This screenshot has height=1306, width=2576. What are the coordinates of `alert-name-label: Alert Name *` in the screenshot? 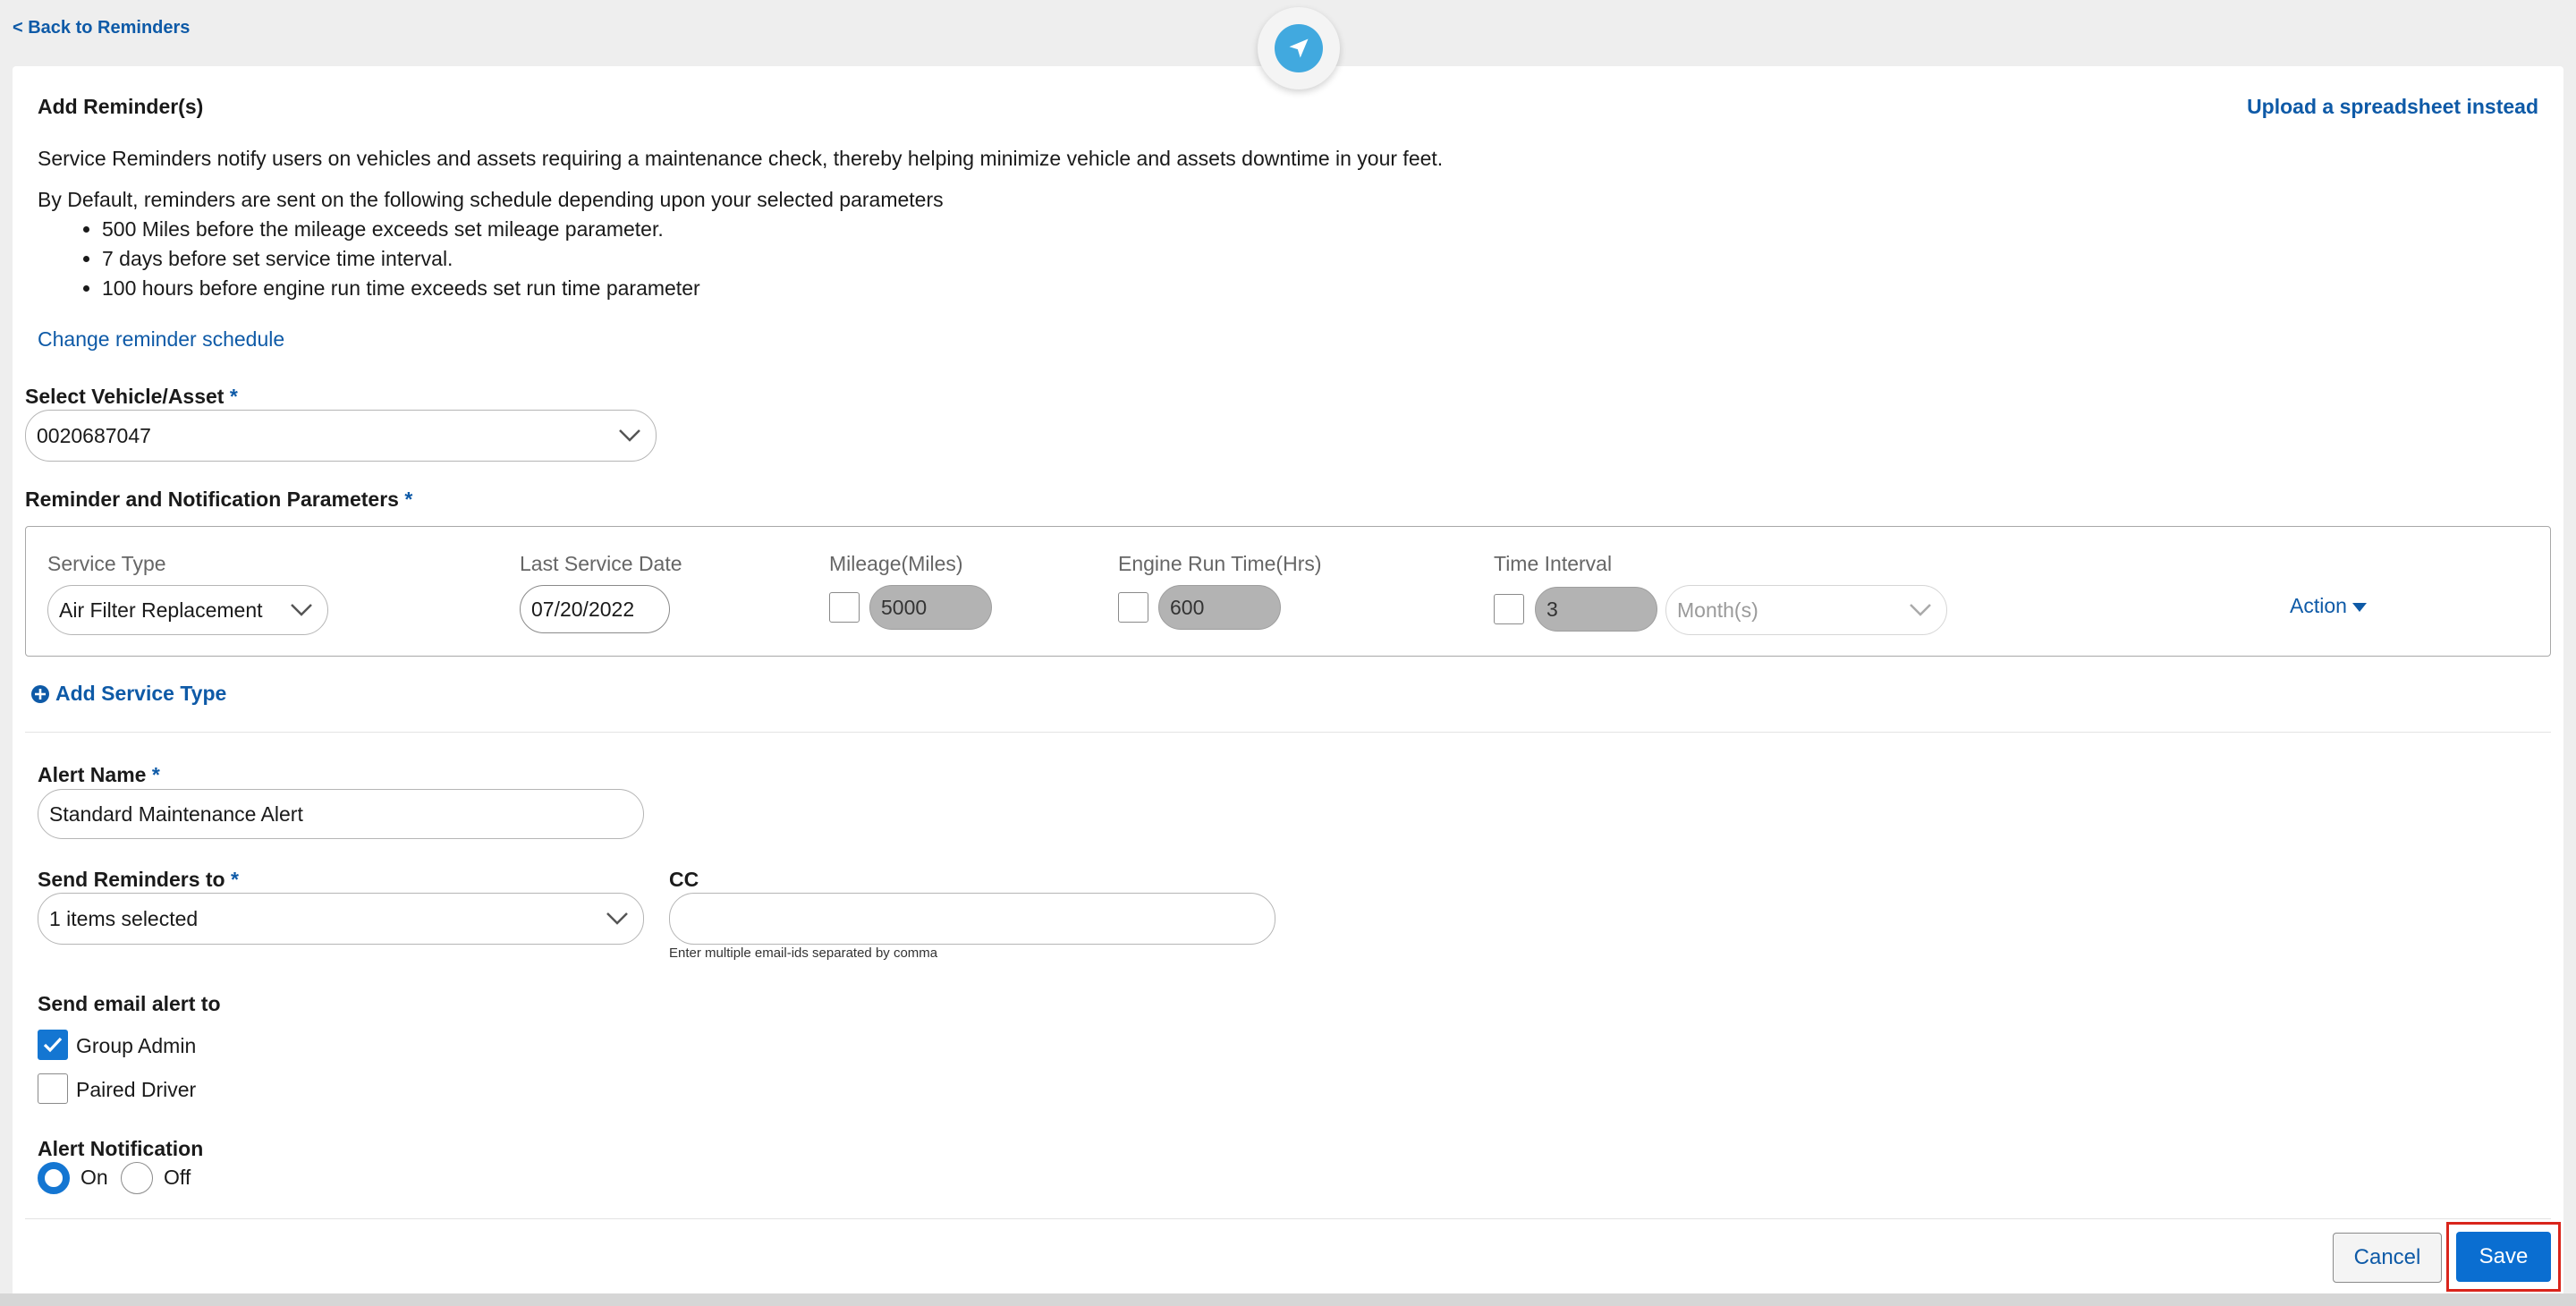 It's located at (99, 775).